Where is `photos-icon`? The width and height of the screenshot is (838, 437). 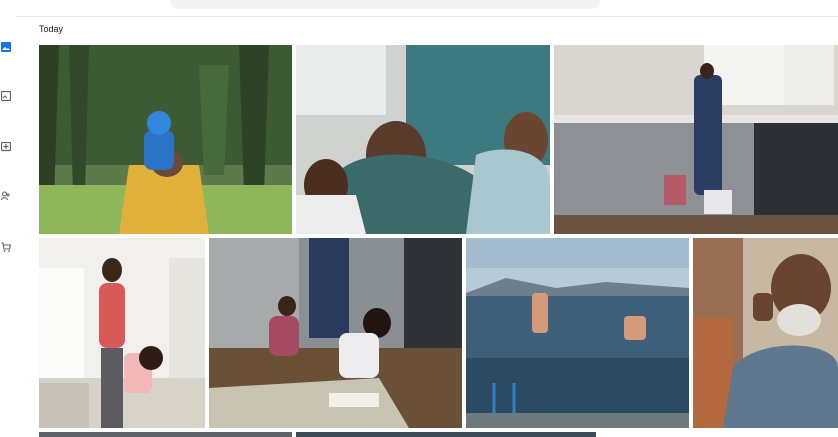
photos-icon is located at coordinates (6, 47).